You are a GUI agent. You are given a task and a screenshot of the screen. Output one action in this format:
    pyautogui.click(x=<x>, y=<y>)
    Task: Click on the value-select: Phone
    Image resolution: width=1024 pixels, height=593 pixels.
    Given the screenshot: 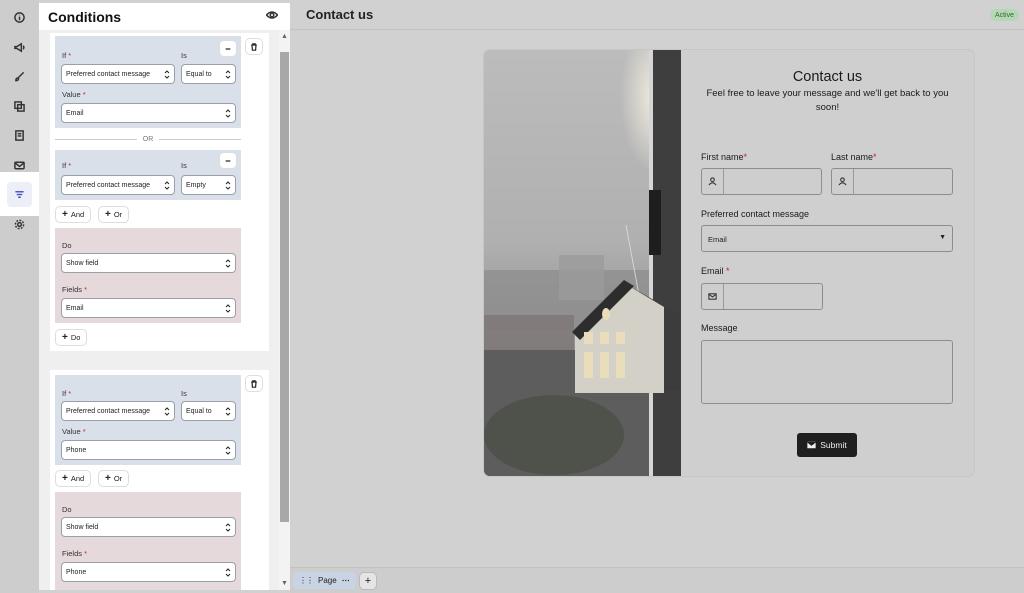 What is the action you would take?
    pyautogui.click(x=148, y=450)
    